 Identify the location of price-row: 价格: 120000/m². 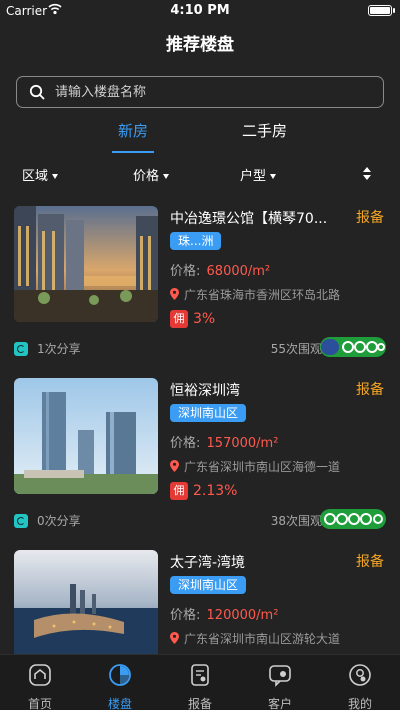
(224, 613).